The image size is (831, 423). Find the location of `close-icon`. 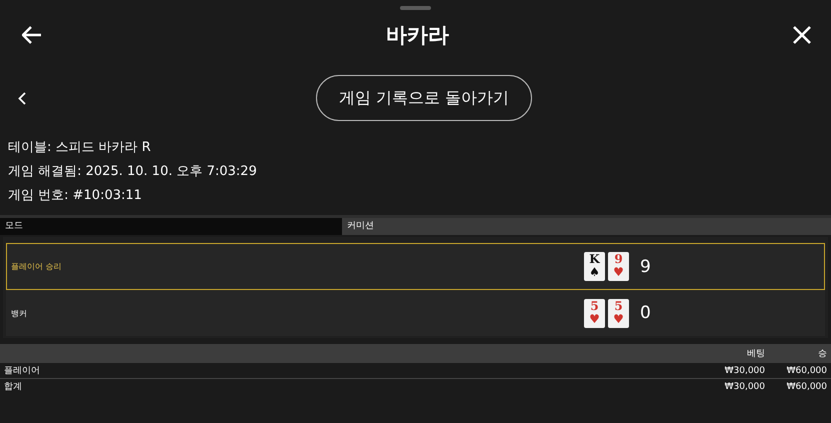

close-icon is located at coordinates (802, 35).